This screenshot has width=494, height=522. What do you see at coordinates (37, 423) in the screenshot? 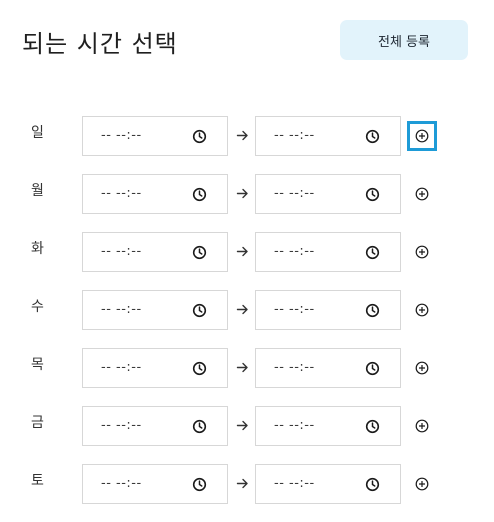
I see `day-label: 금` at bounding box center [37, 423].